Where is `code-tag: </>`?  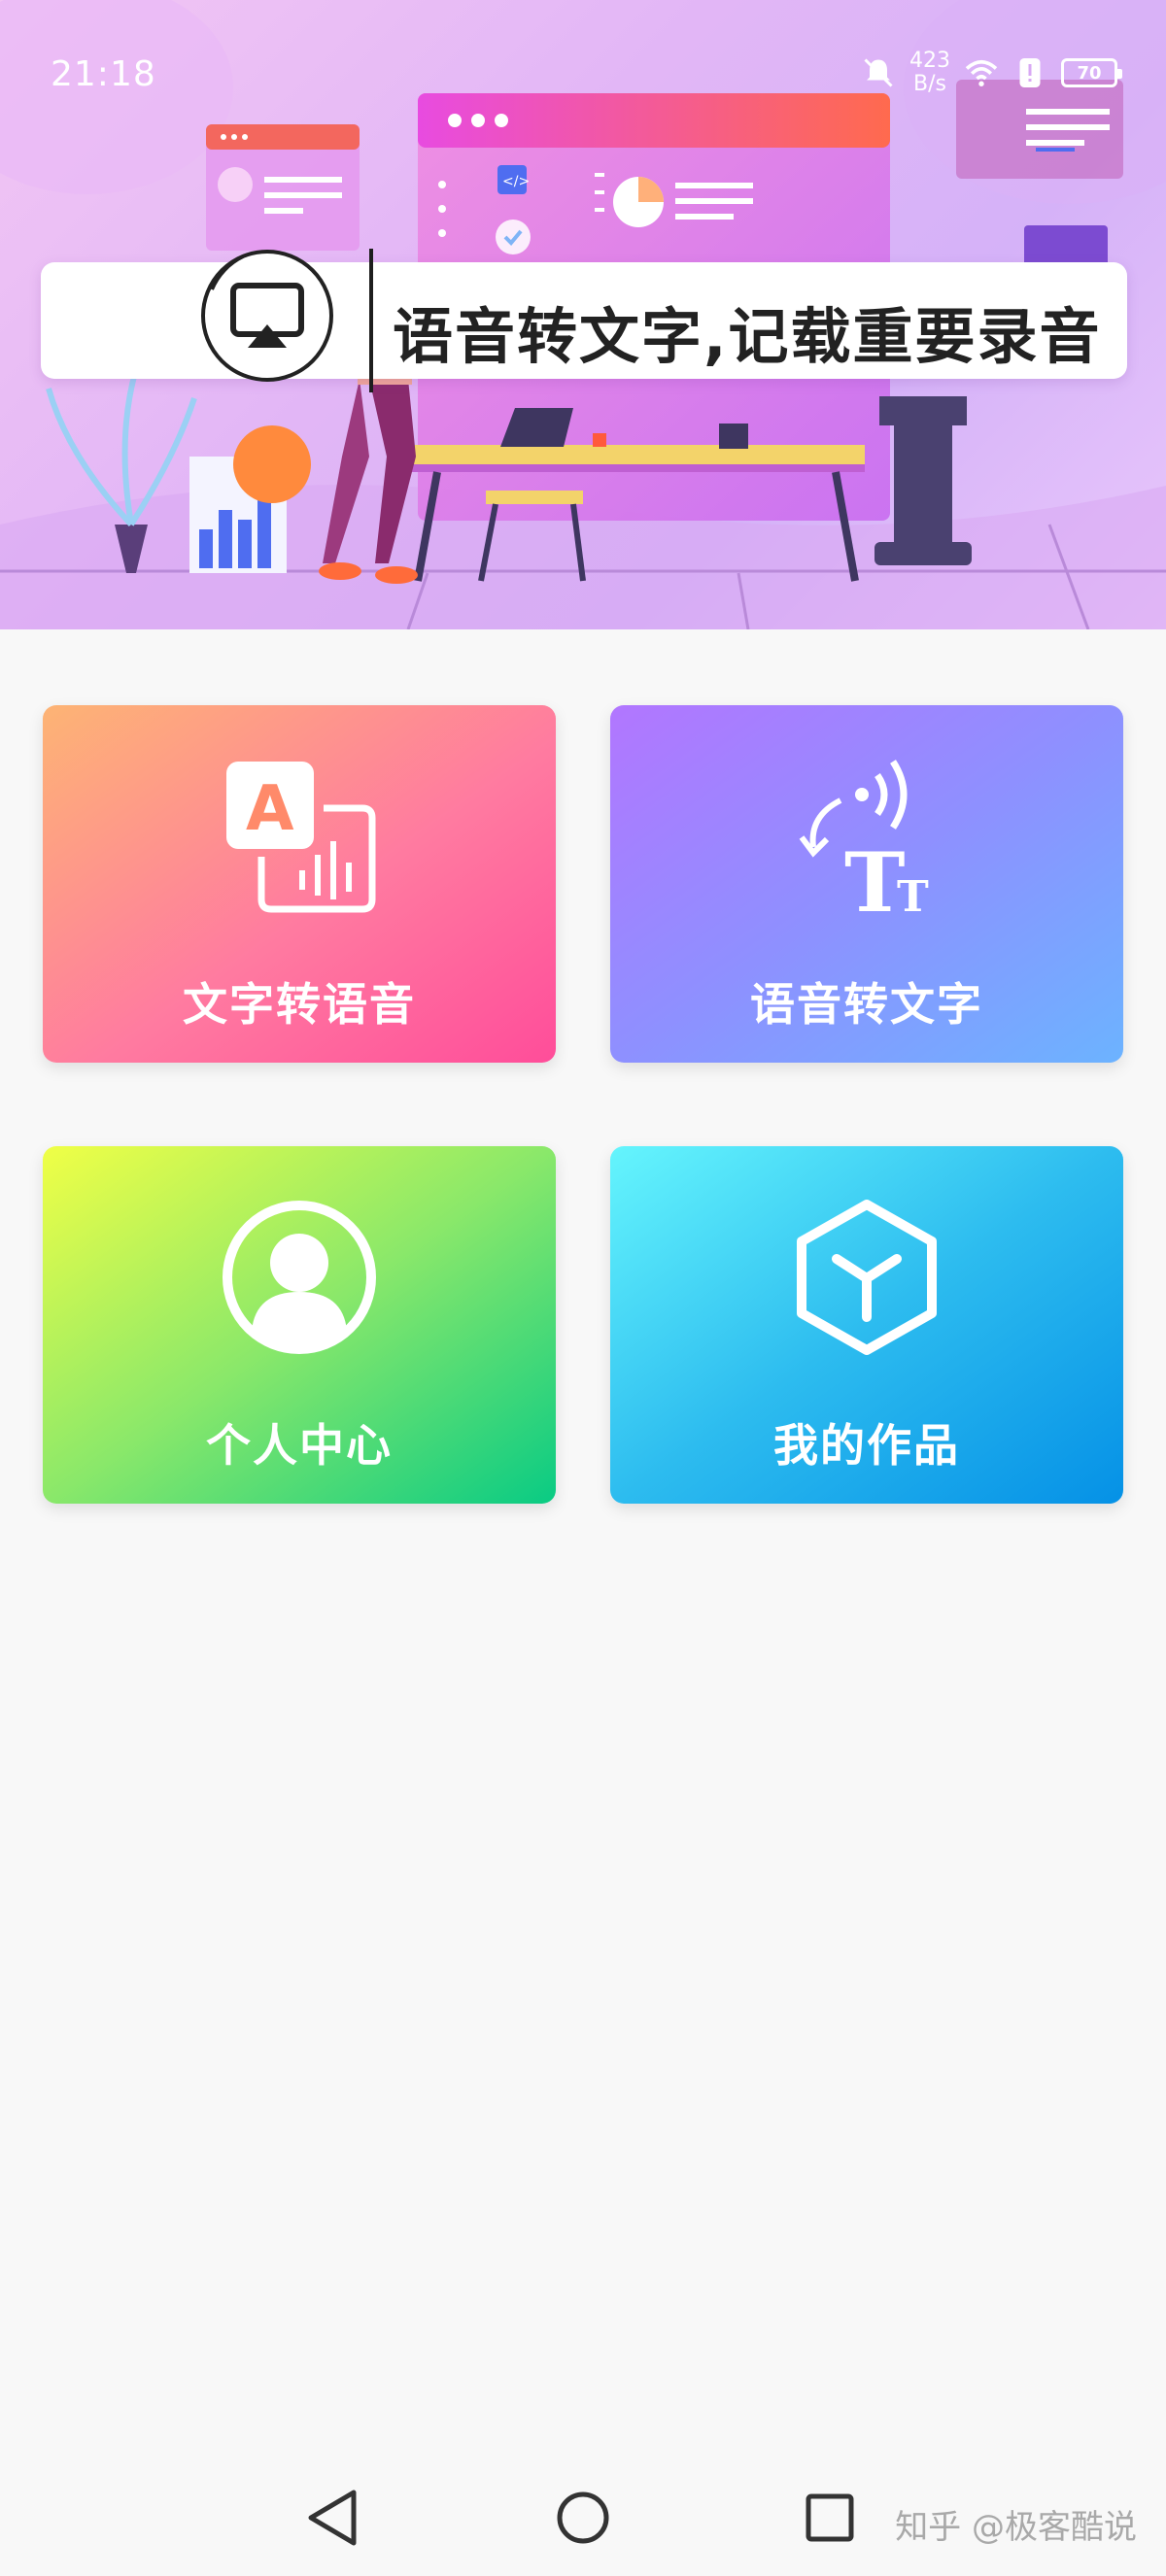 code-tag: </> is located at coordinates (516, 181).